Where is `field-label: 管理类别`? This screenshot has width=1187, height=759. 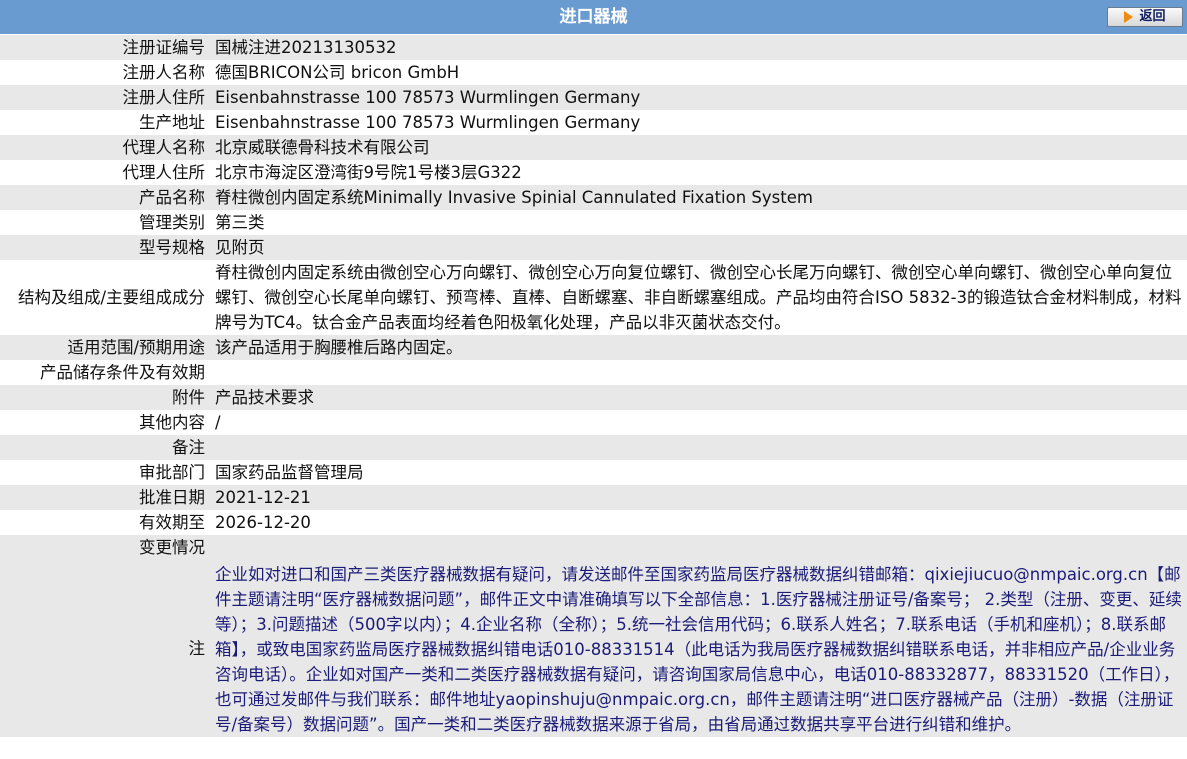 field-label: 管理类别 is located at coordinates (172, 222).